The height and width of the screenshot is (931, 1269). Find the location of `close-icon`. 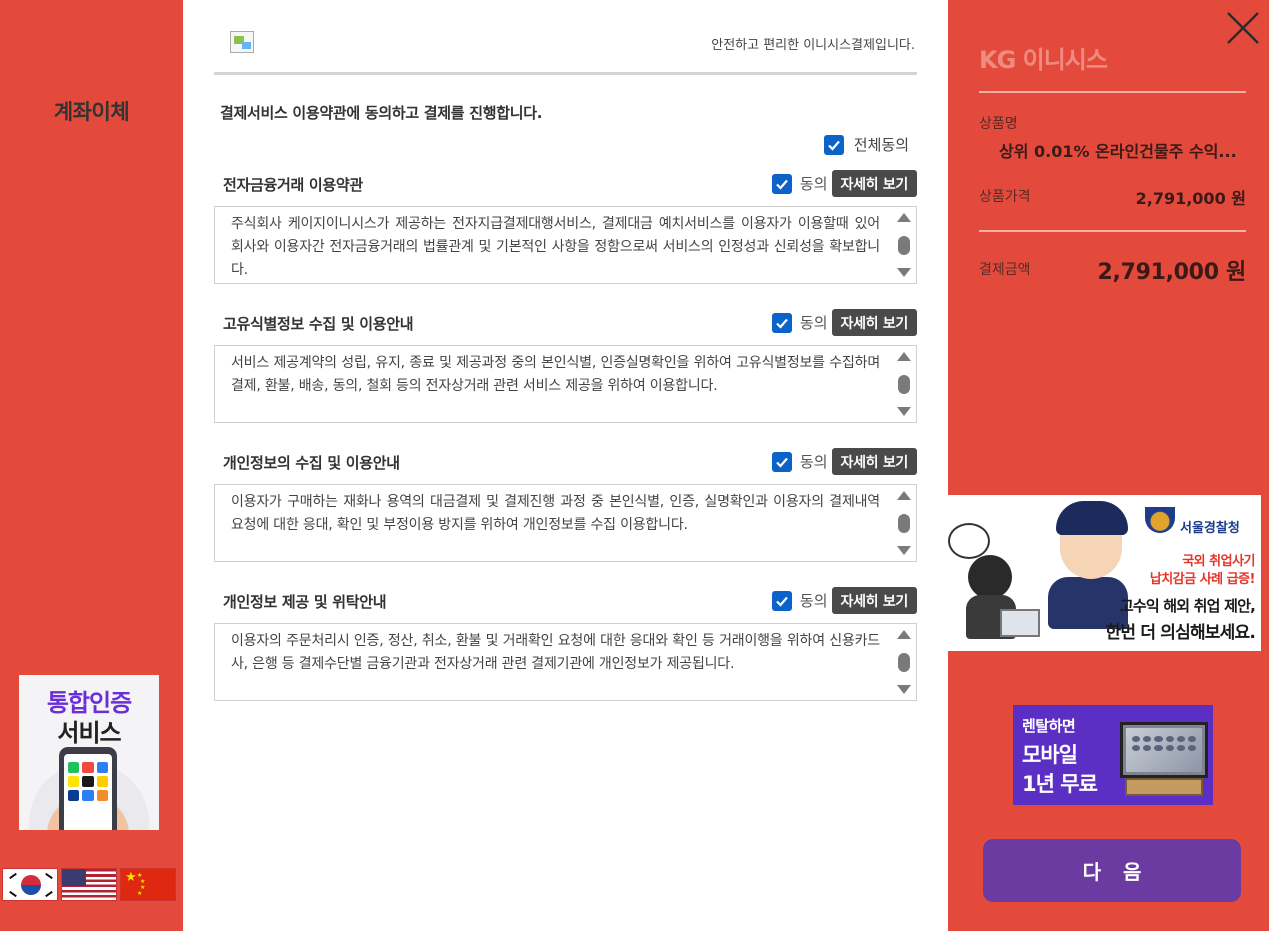

close-icon is located at coordinates (1243, 28).